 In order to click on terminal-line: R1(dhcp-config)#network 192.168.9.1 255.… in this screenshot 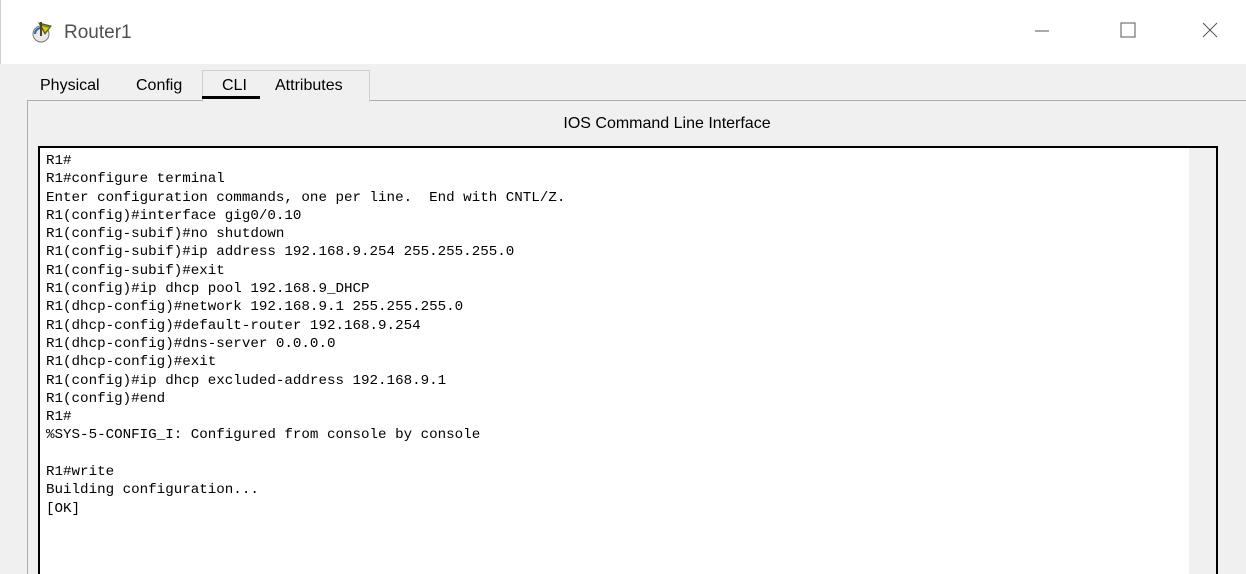, I will do `click(255, 307)`.